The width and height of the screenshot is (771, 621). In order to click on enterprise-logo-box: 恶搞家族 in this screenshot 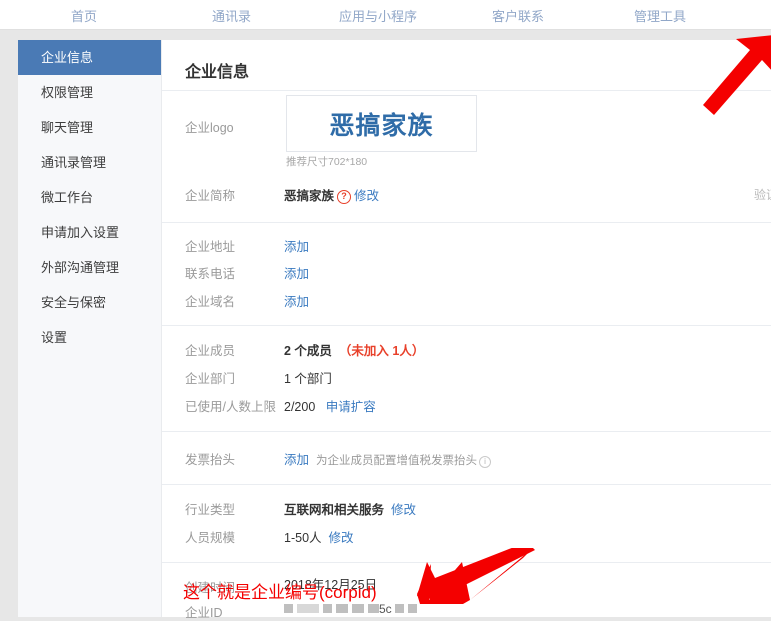, I will do `click(381, 123)`.